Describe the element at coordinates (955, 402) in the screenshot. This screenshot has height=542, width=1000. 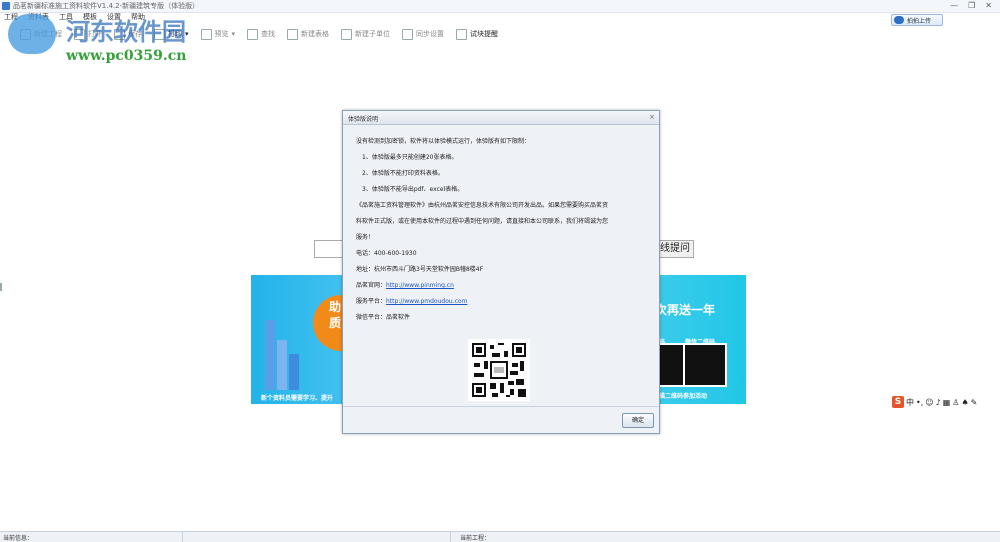
I see `user-icon: ♙` at that location.